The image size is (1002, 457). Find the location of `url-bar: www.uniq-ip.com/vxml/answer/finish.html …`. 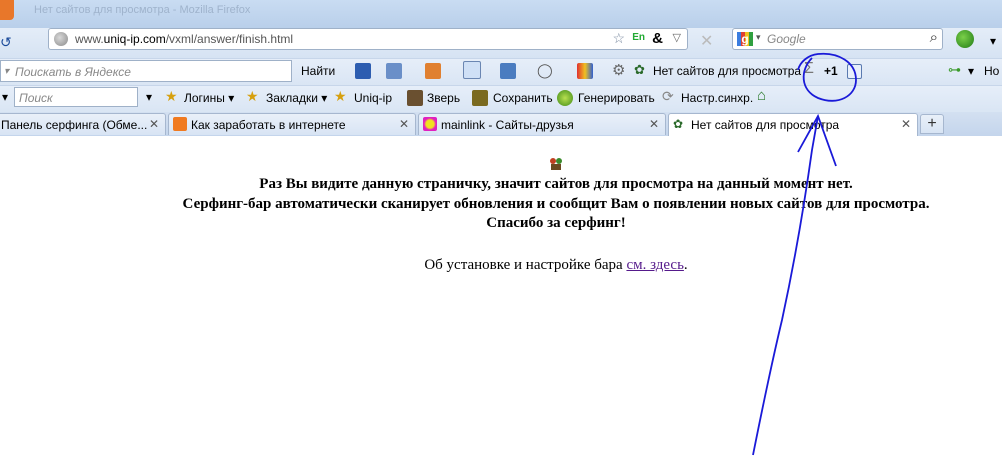

url-bar: www.uniq-ip.com/vxml/answer/finish.html … is located at coordinates (368, 39).